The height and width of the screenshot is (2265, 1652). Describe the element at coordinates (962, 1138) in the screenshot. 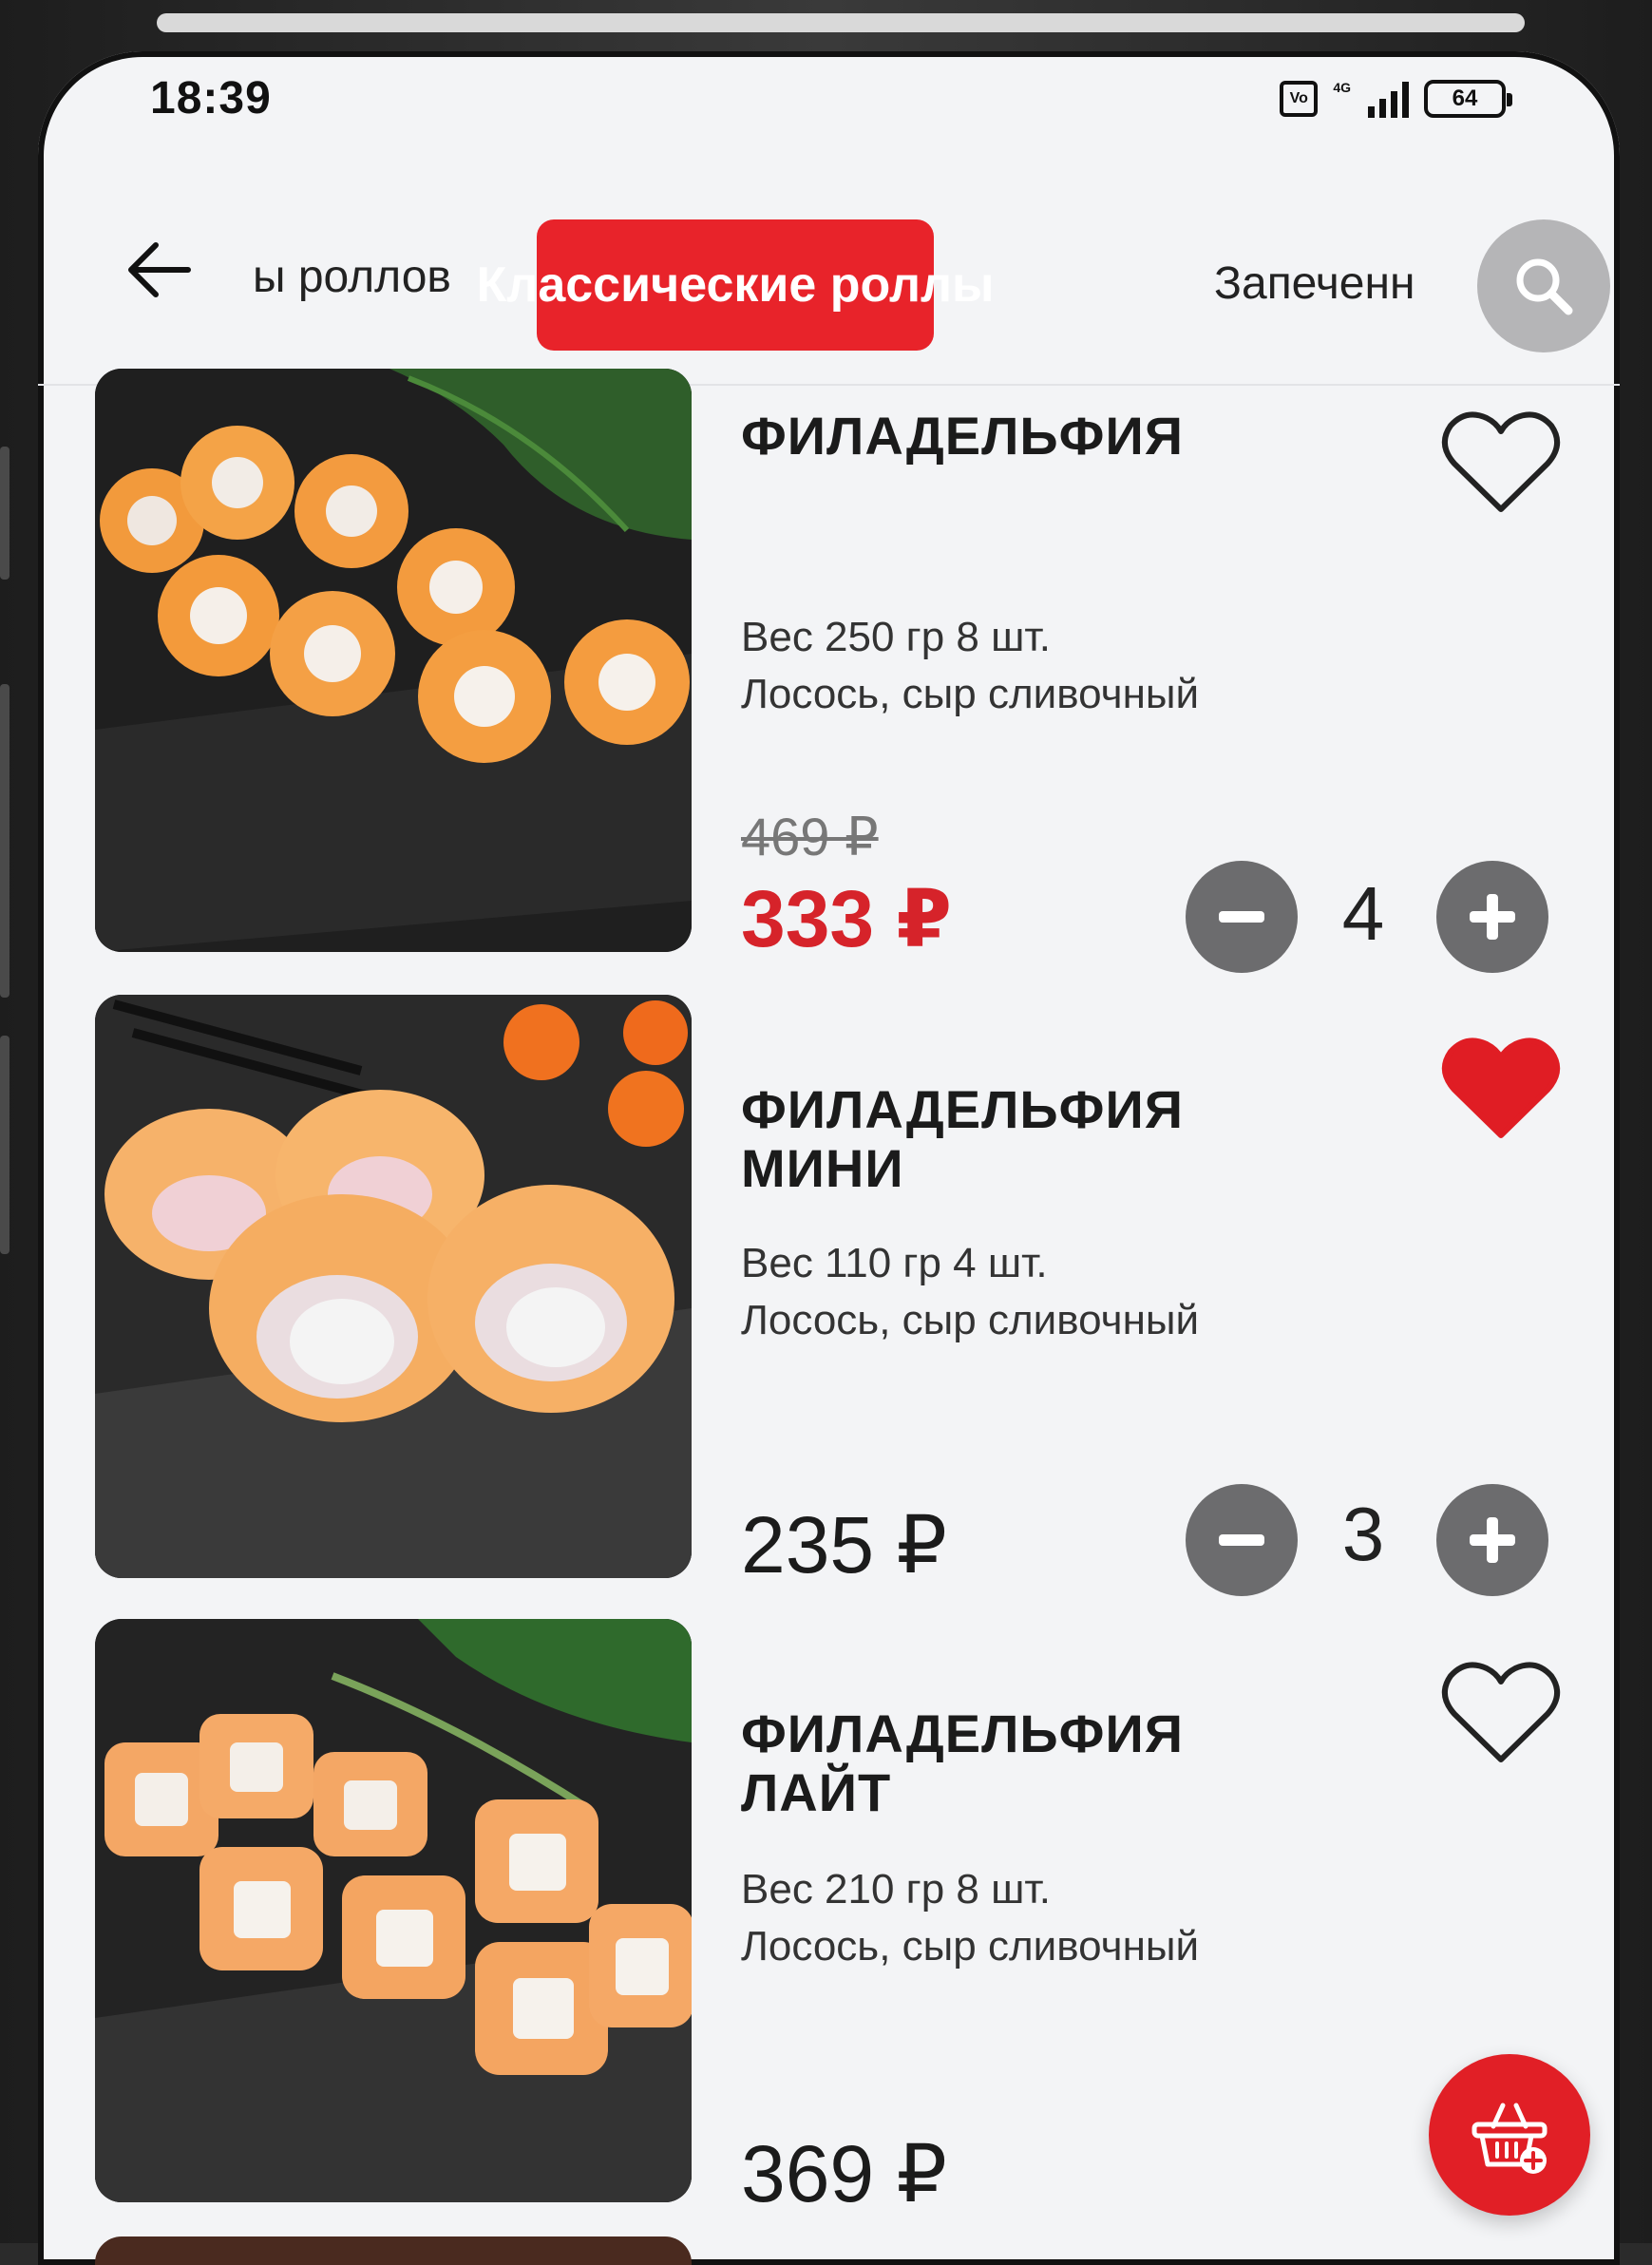

I see `product-title: ФИЛАДЕЛЬФИЯ МИНИ` at that location.